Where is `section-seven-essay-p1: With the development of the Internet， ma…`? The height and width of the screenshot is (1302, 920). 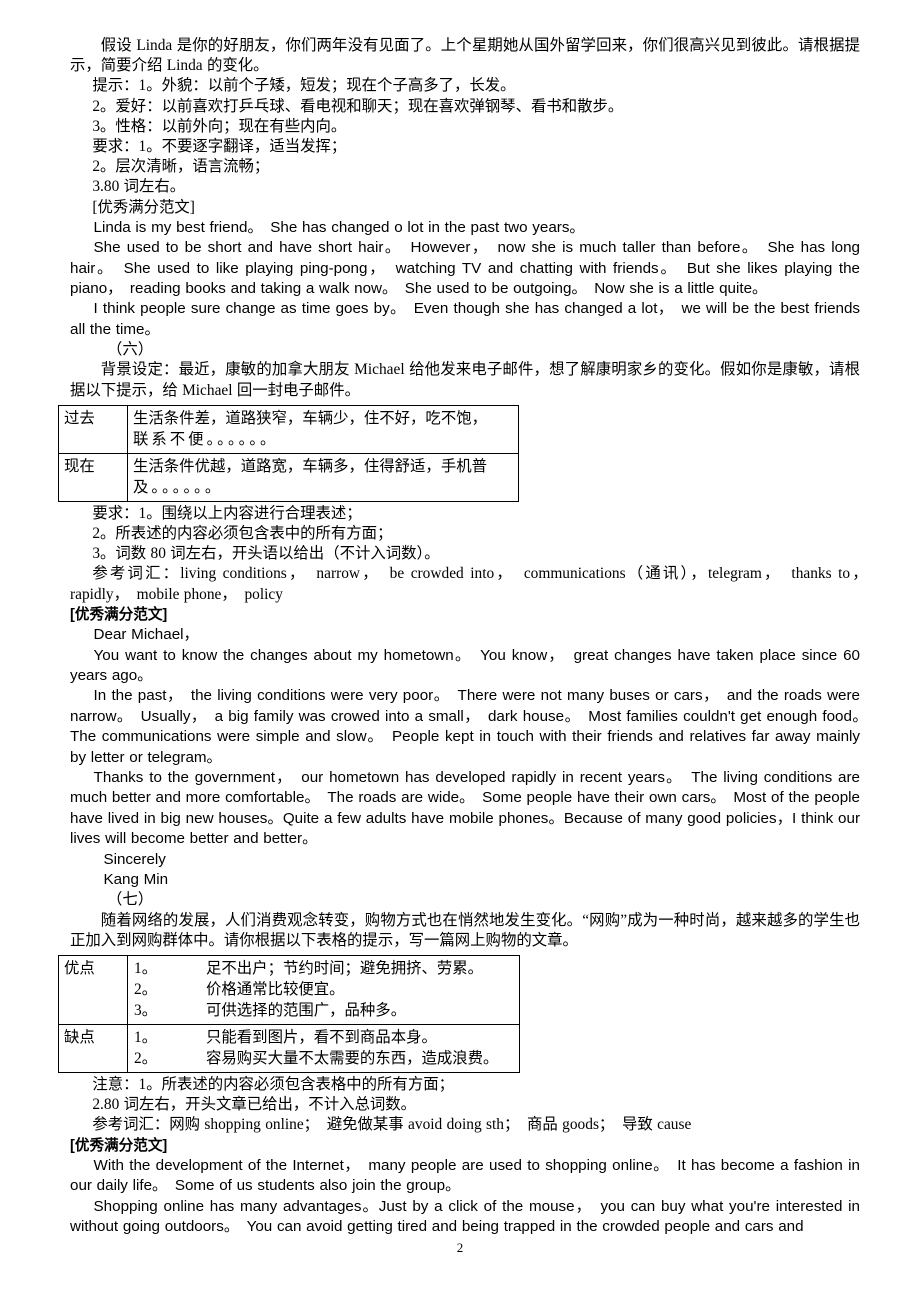 section-seven-essay-p1: With the development of the Internet， ma… is located at coordinates (465, 1175).